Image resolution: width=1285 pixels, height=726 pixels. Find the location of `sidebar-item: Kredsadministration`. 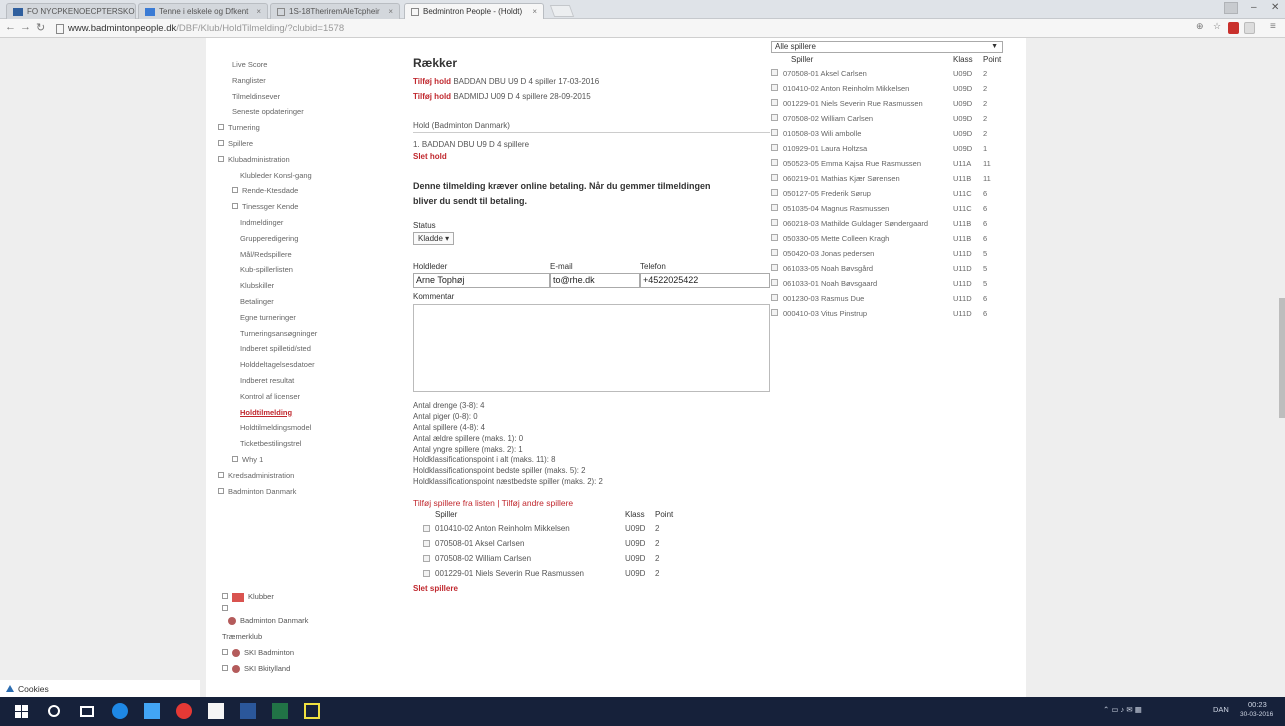

sidebar-item: Kredsadministration is located at coordinates (309, 476).